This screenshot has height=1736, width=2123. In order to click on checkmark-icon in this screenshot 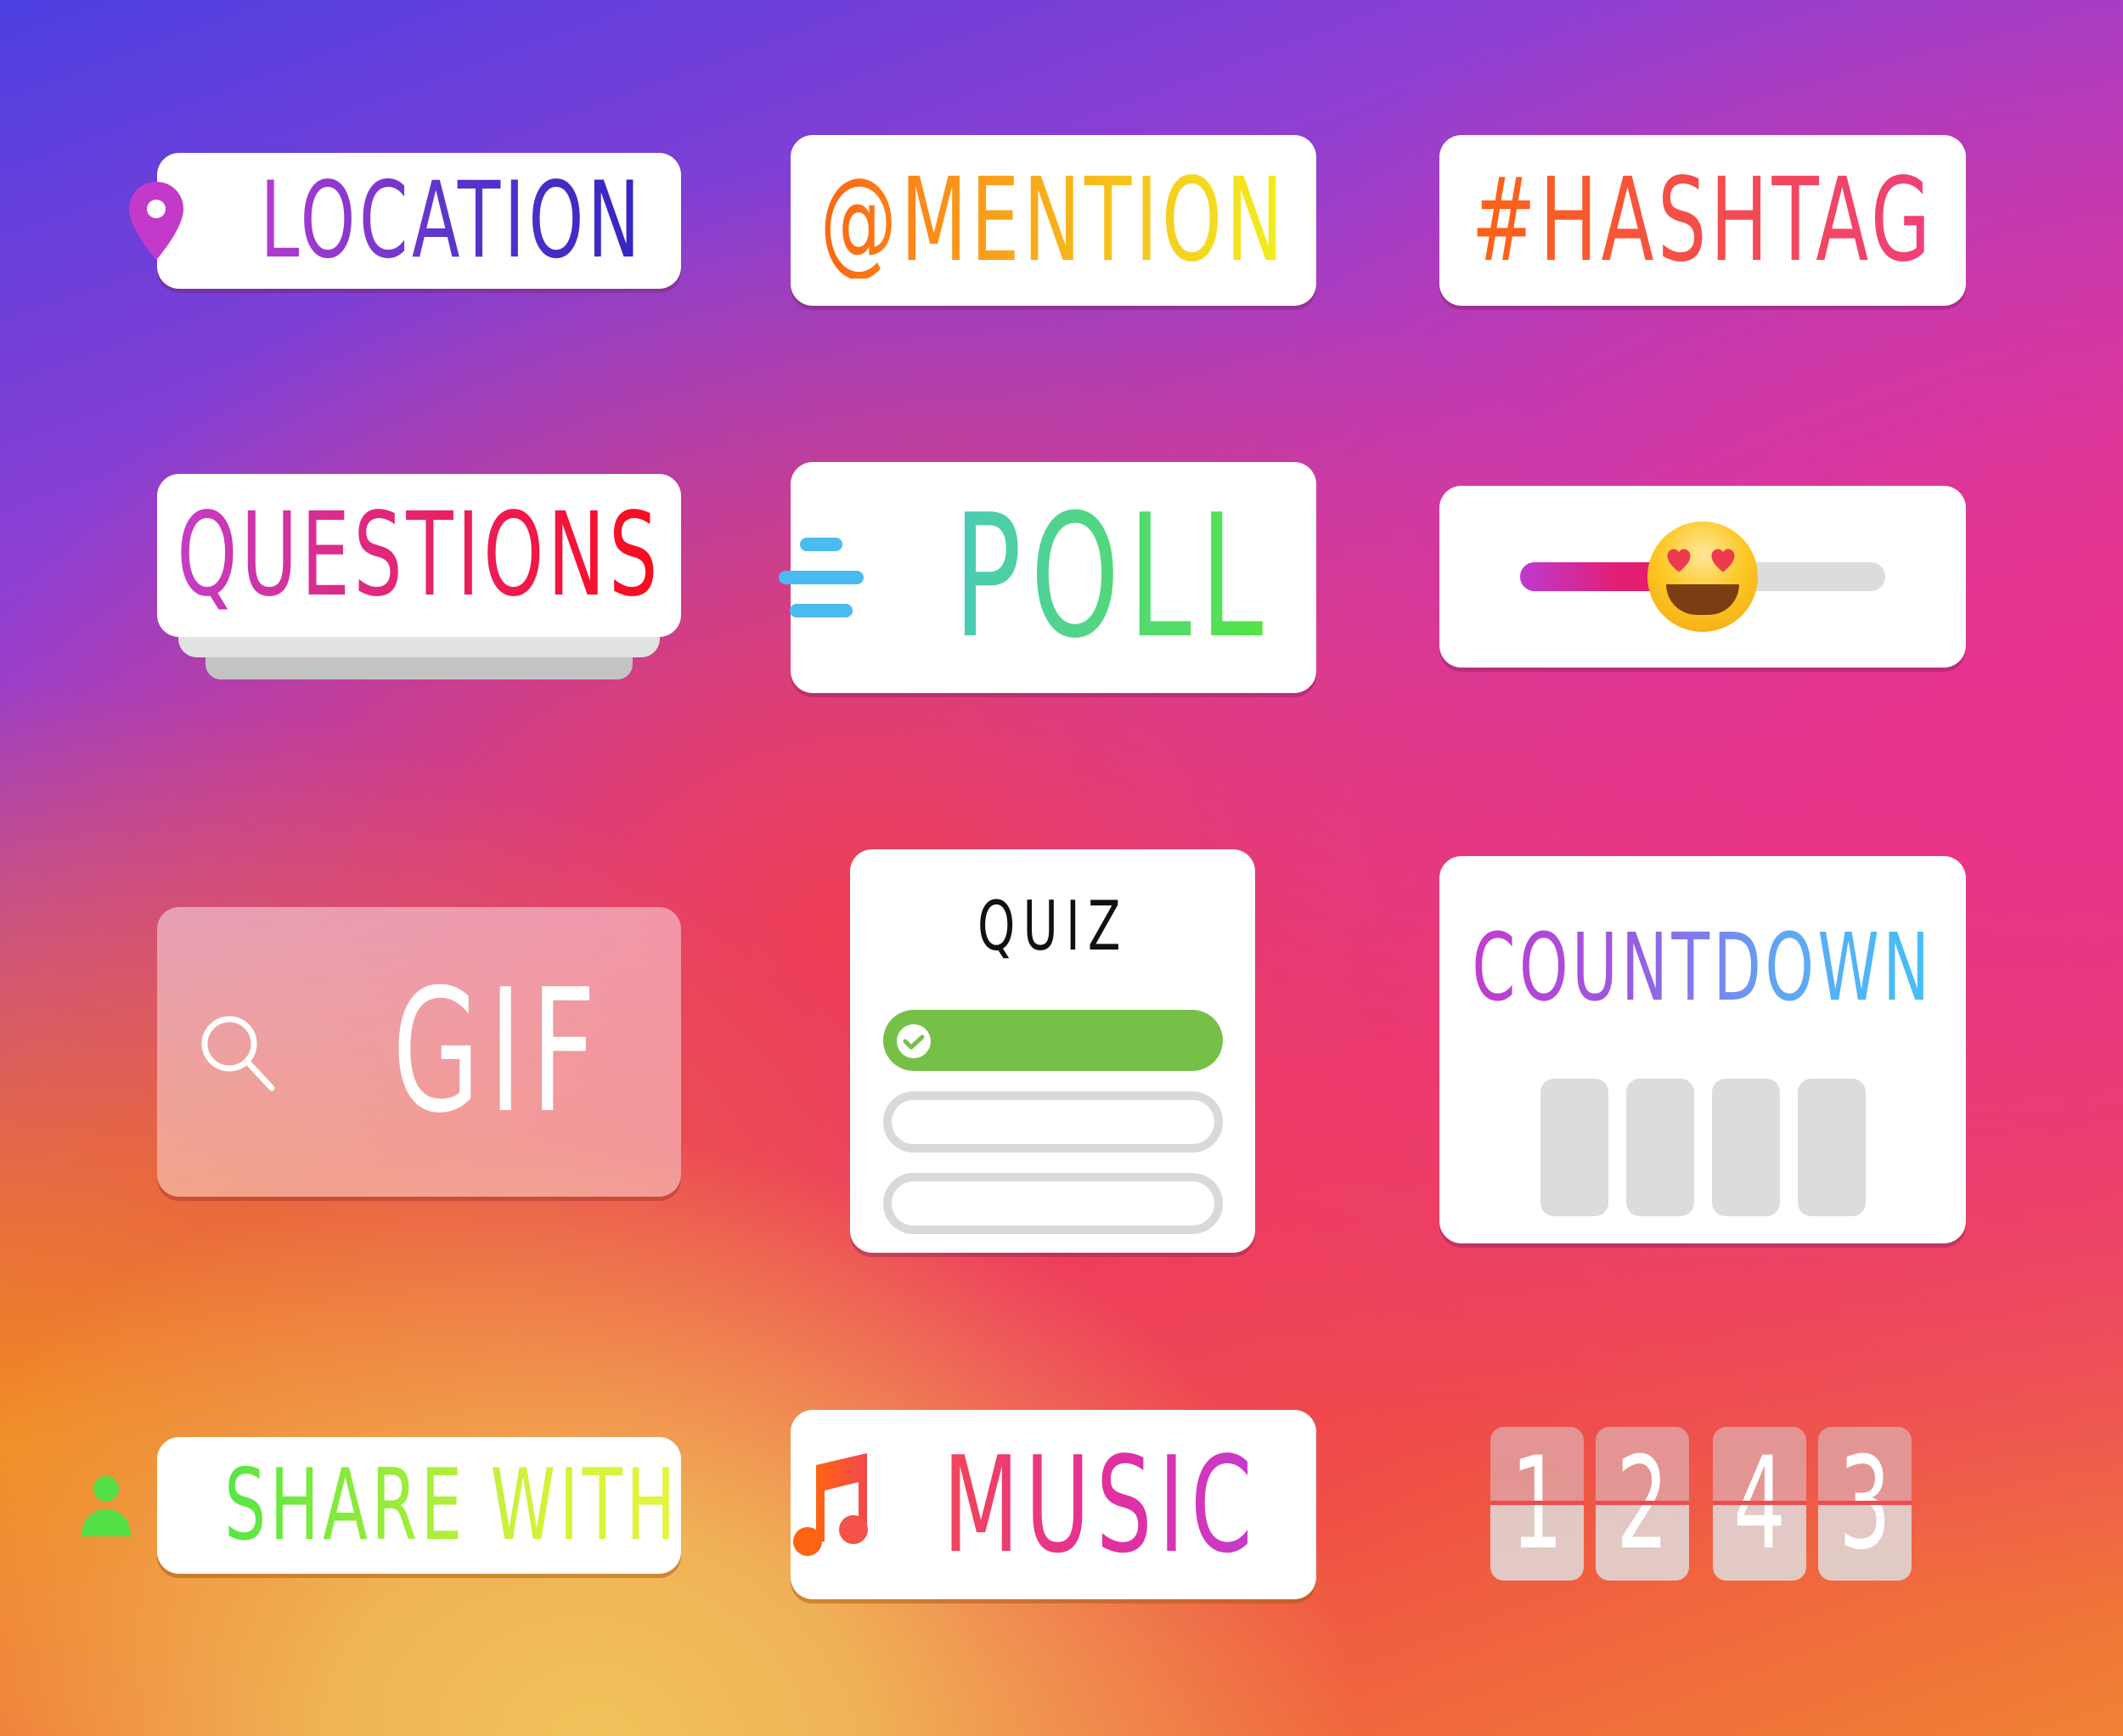, I will do `click(913, 1041)`.